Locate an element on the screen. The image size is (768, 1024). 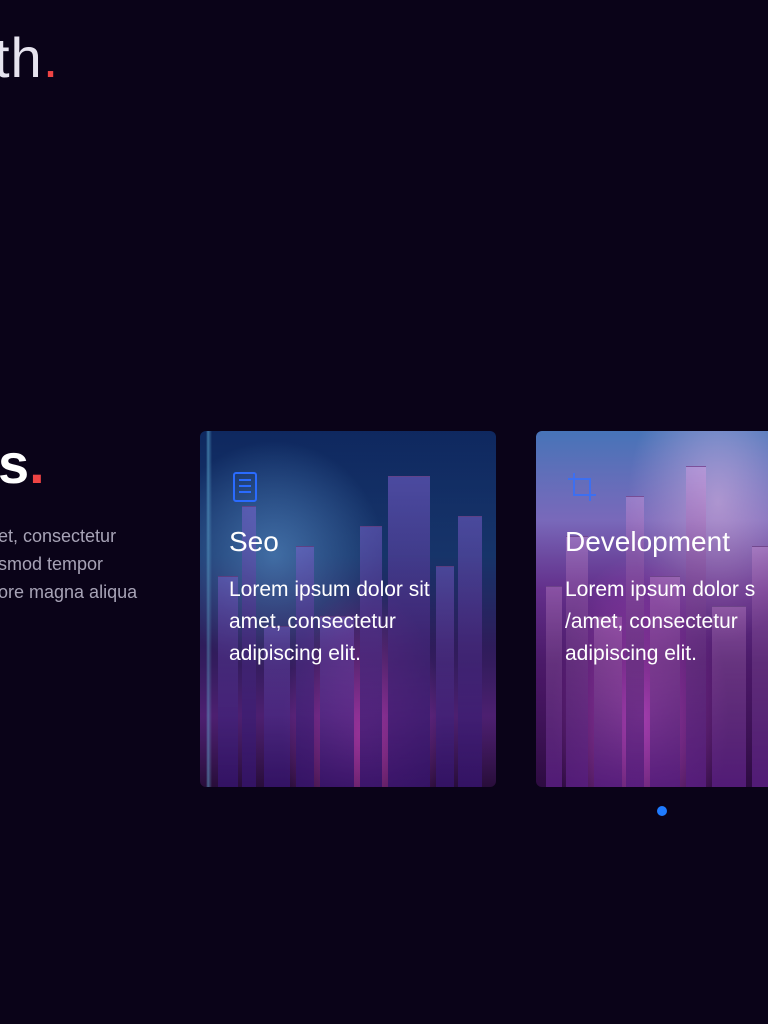
card-title: Development is located at coordinates (647, 541).